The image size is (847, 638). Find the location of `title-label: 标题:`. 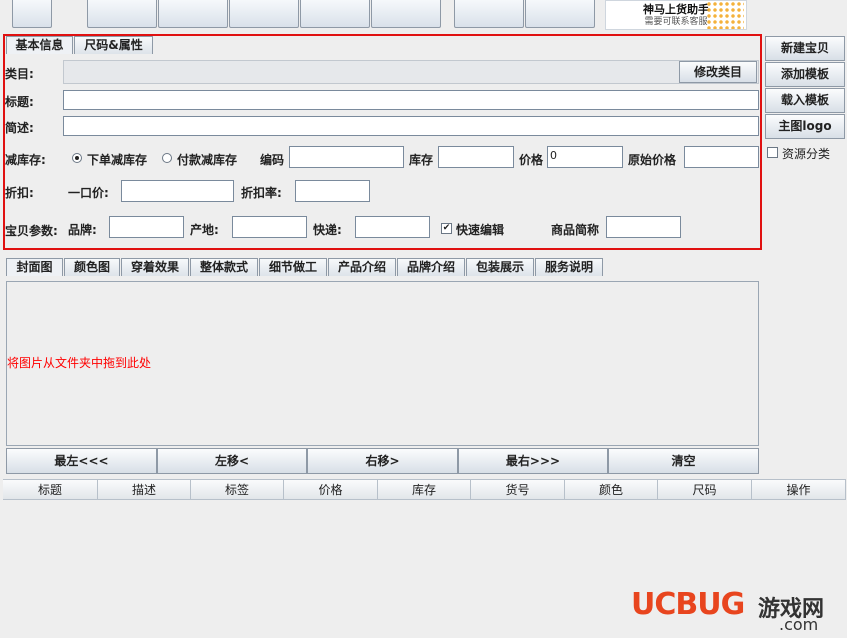

title-label: 标题: is located at coordinates (19, 102).